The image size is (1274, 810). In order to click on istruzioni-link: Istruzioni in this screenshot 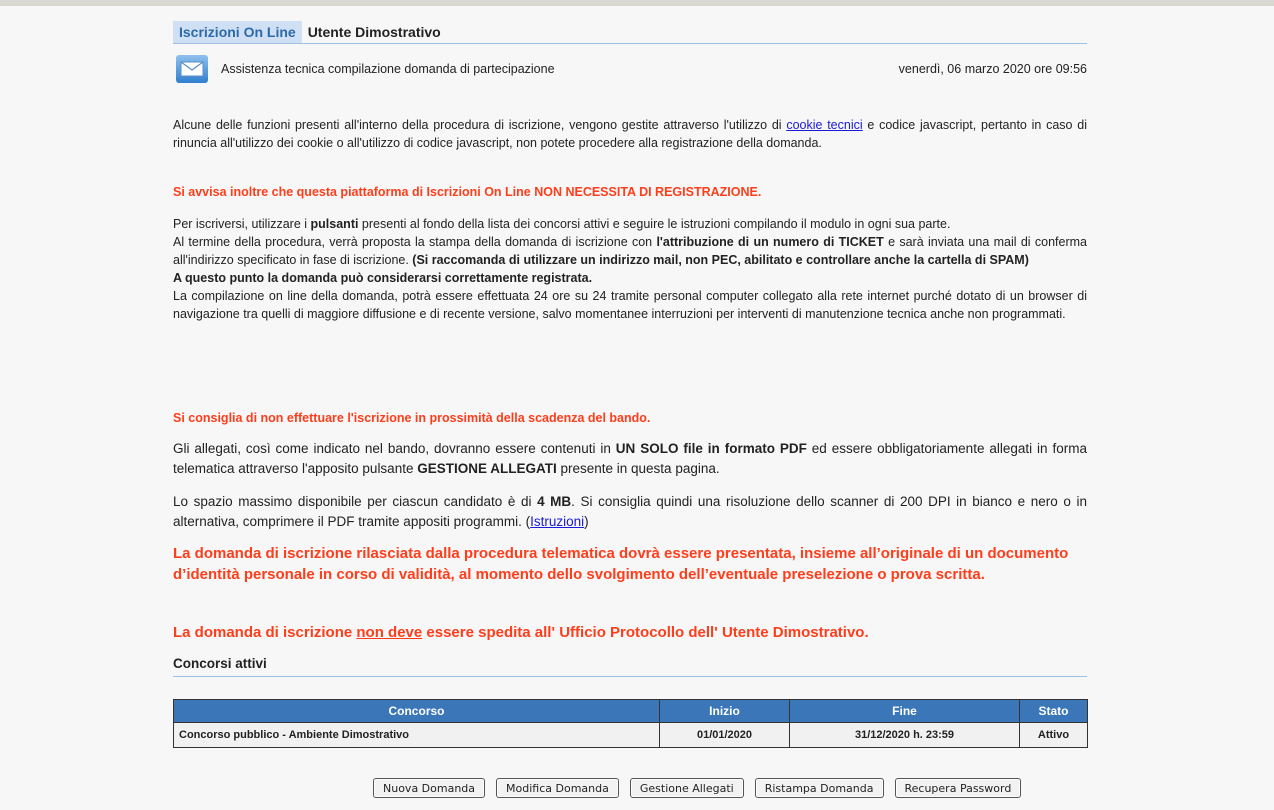, I will do `click(557, 521)`.